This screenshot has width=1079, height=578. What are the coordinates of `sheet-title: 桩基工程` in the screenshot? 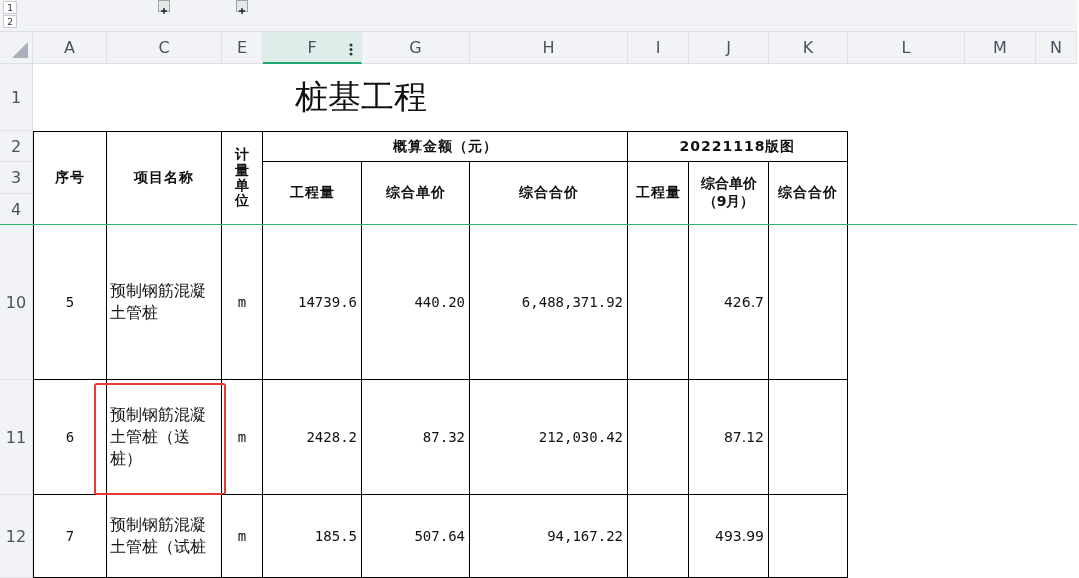 It's located at (361, 97).